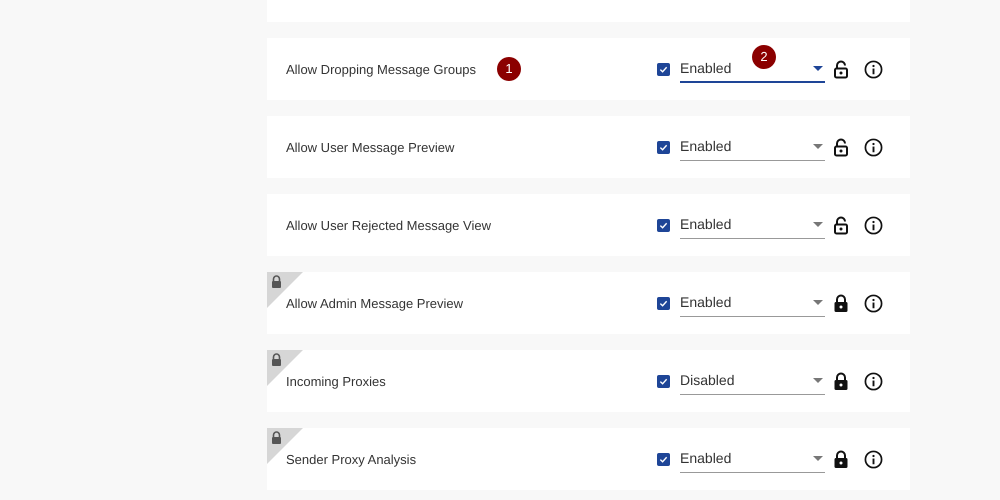 This screenshot has width=1000, height=500. I want to click on setting-label: Allow Admin Message Preview, so click(375, 304).